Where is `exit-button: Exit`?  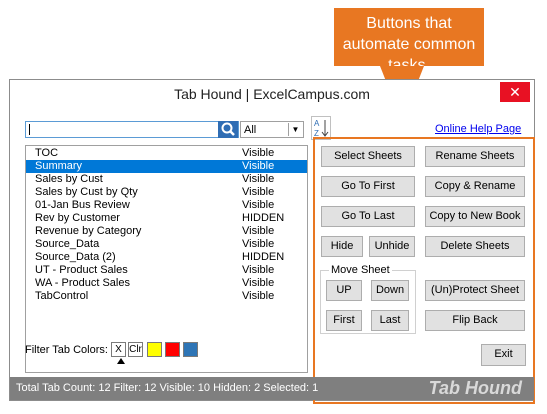 exit-button: Exit is located at coordinates (503, 355).